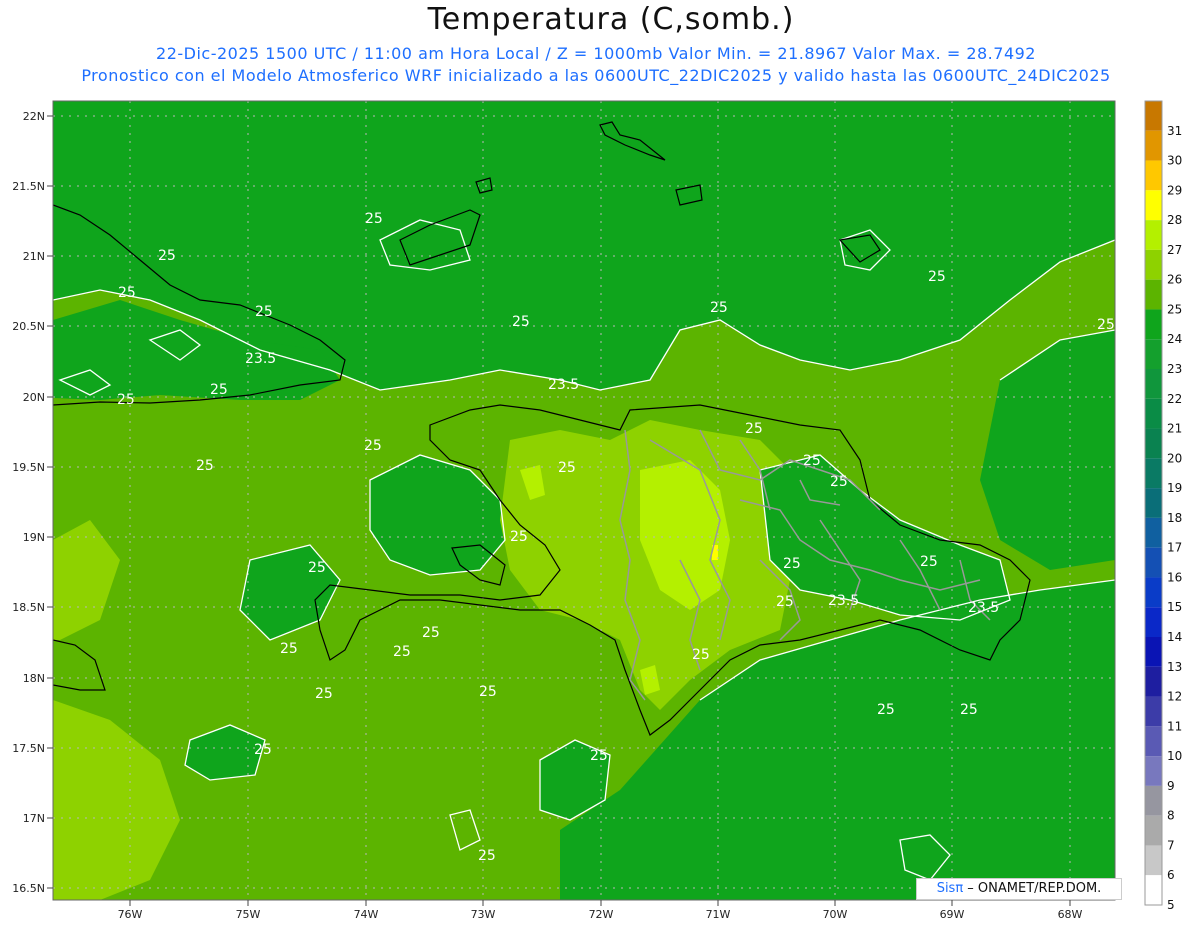 The image size is (1200, 927). What do you see at coordinates (1171, 905) in the screenshot?
I see `colorbar-label: 5` at bounding box center [1171, 905].